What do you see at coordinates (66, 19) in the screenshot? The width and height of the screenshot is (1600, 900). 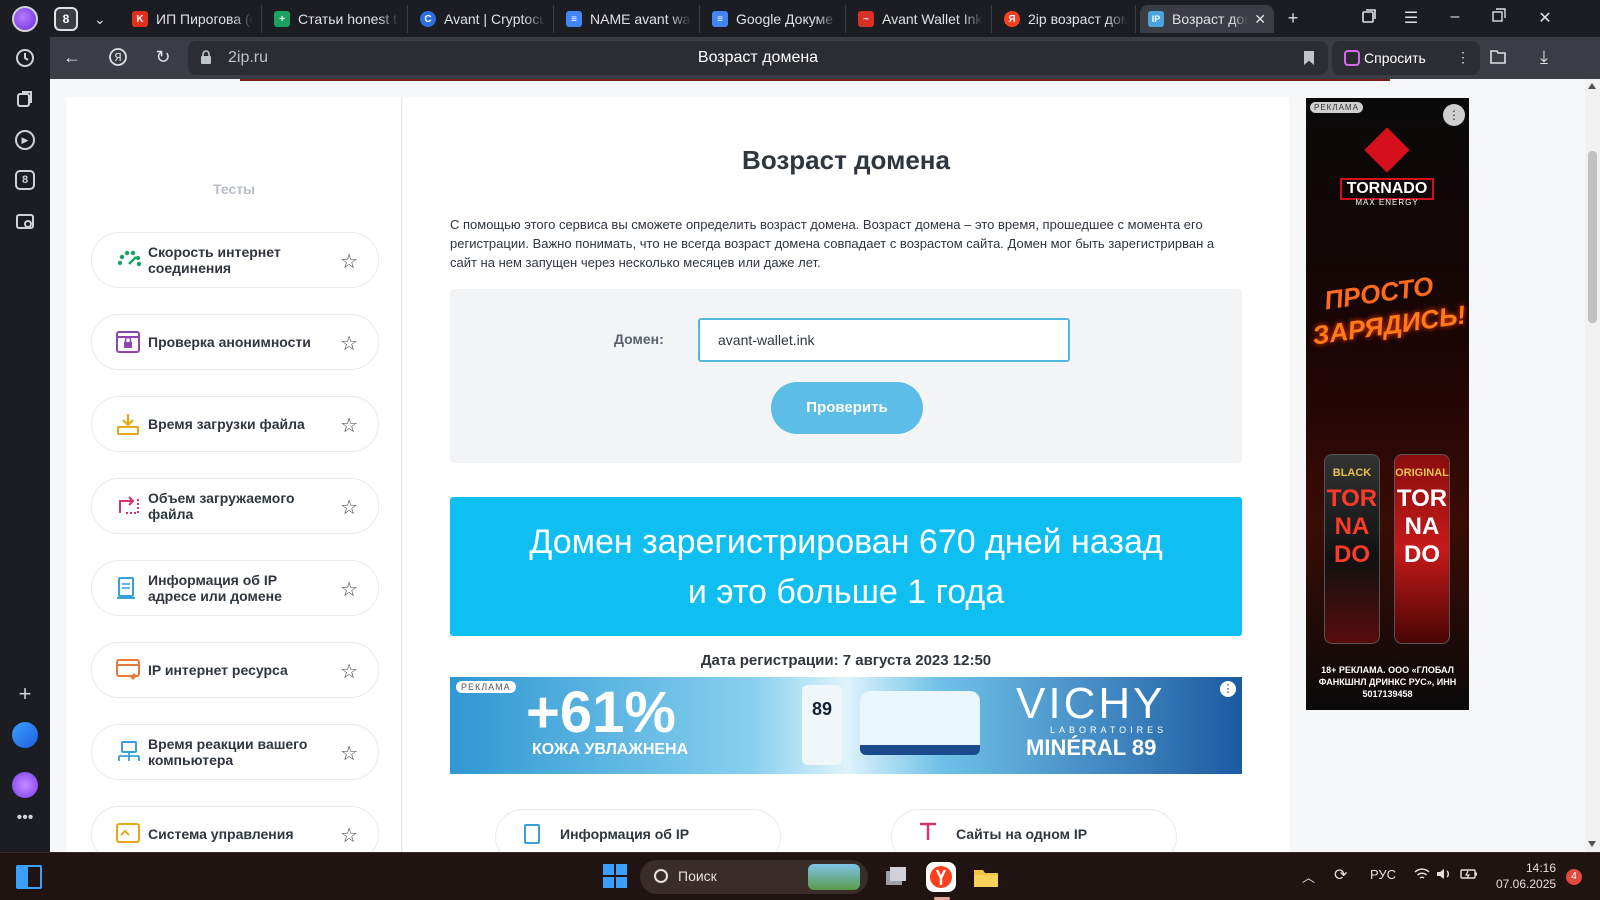 I see `tabs-counter-button: 8` at bounding box center [66, 19].